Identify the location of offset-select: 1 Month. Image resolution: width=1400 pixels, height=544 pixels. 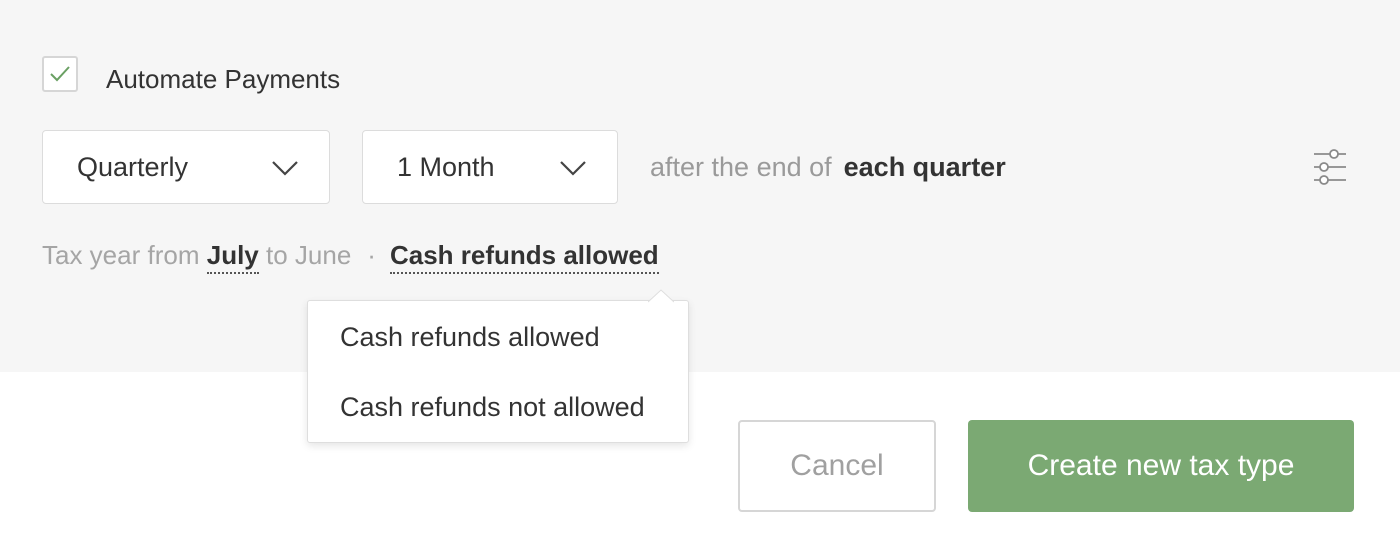
(490, 167).